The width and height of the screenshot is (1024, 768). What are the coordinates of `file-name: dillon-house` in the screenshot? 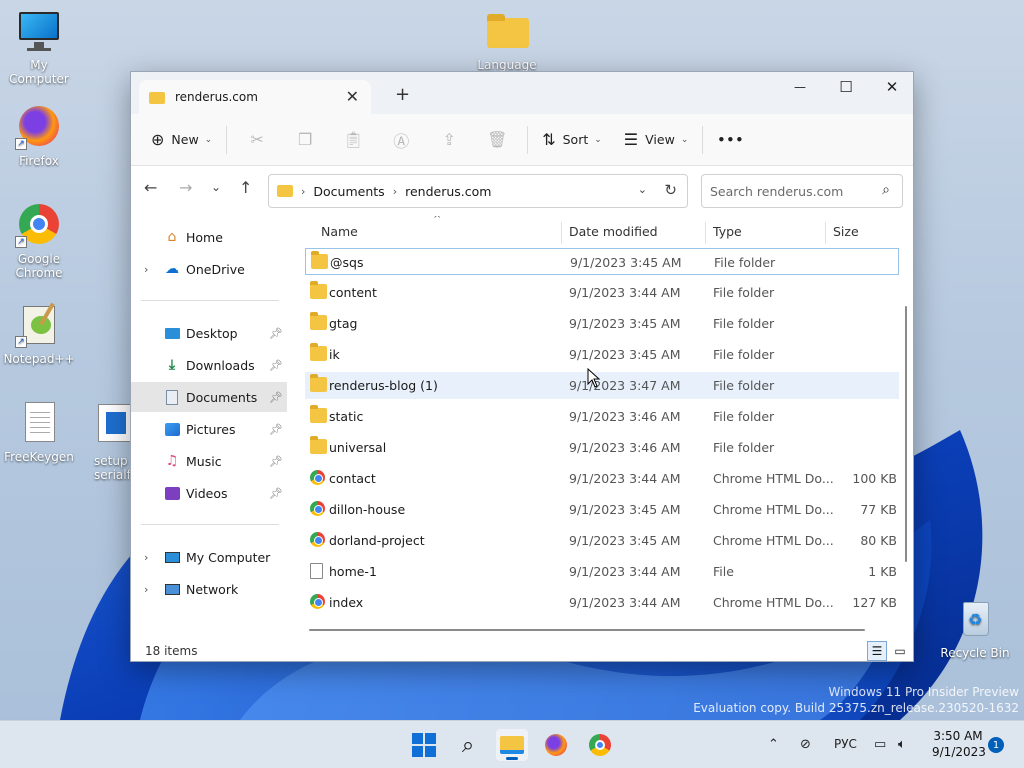 It's located at (367, 509).